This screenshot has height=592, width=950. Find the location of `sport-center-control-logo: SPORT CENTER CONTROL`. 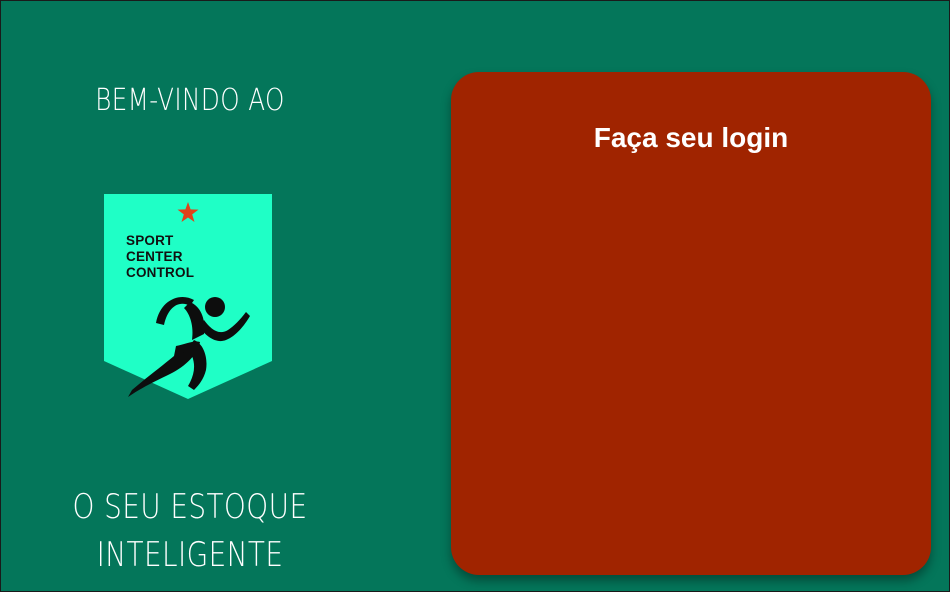

sport-center-control-logo: SPORT CENTER CONTROL is located at coordinates (188, 296).